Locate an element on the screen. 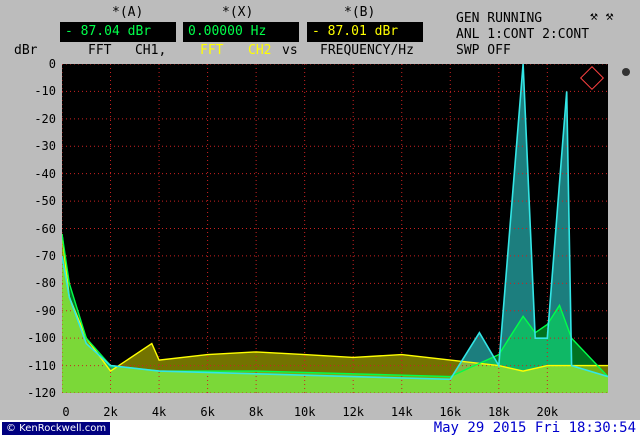 The width and height of the screenshot is (640, 436). logo-mark-icon is located at coordinates (592, 78).